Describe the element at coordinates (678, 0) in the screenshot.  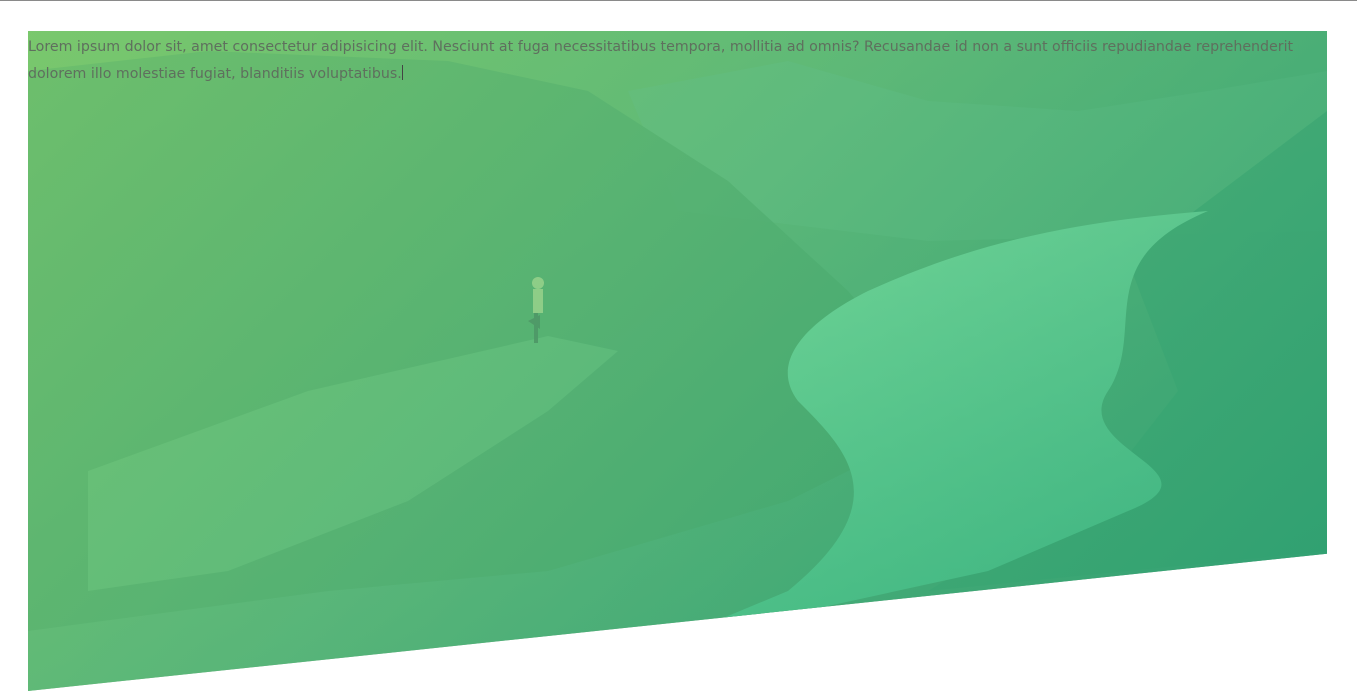
I see `top-border-line` at that location.